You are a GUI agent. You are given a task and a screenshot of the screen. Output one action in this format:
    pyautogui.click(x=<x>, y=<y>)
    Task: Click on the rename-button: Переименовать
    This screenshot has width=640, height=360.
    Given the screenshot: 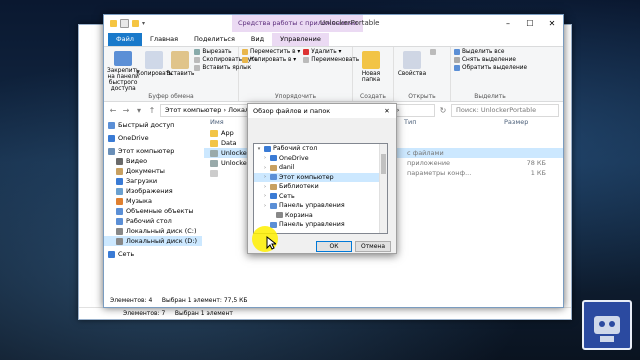 What is the action you would take?
    pyautogui.click(x=331, y=60)
    